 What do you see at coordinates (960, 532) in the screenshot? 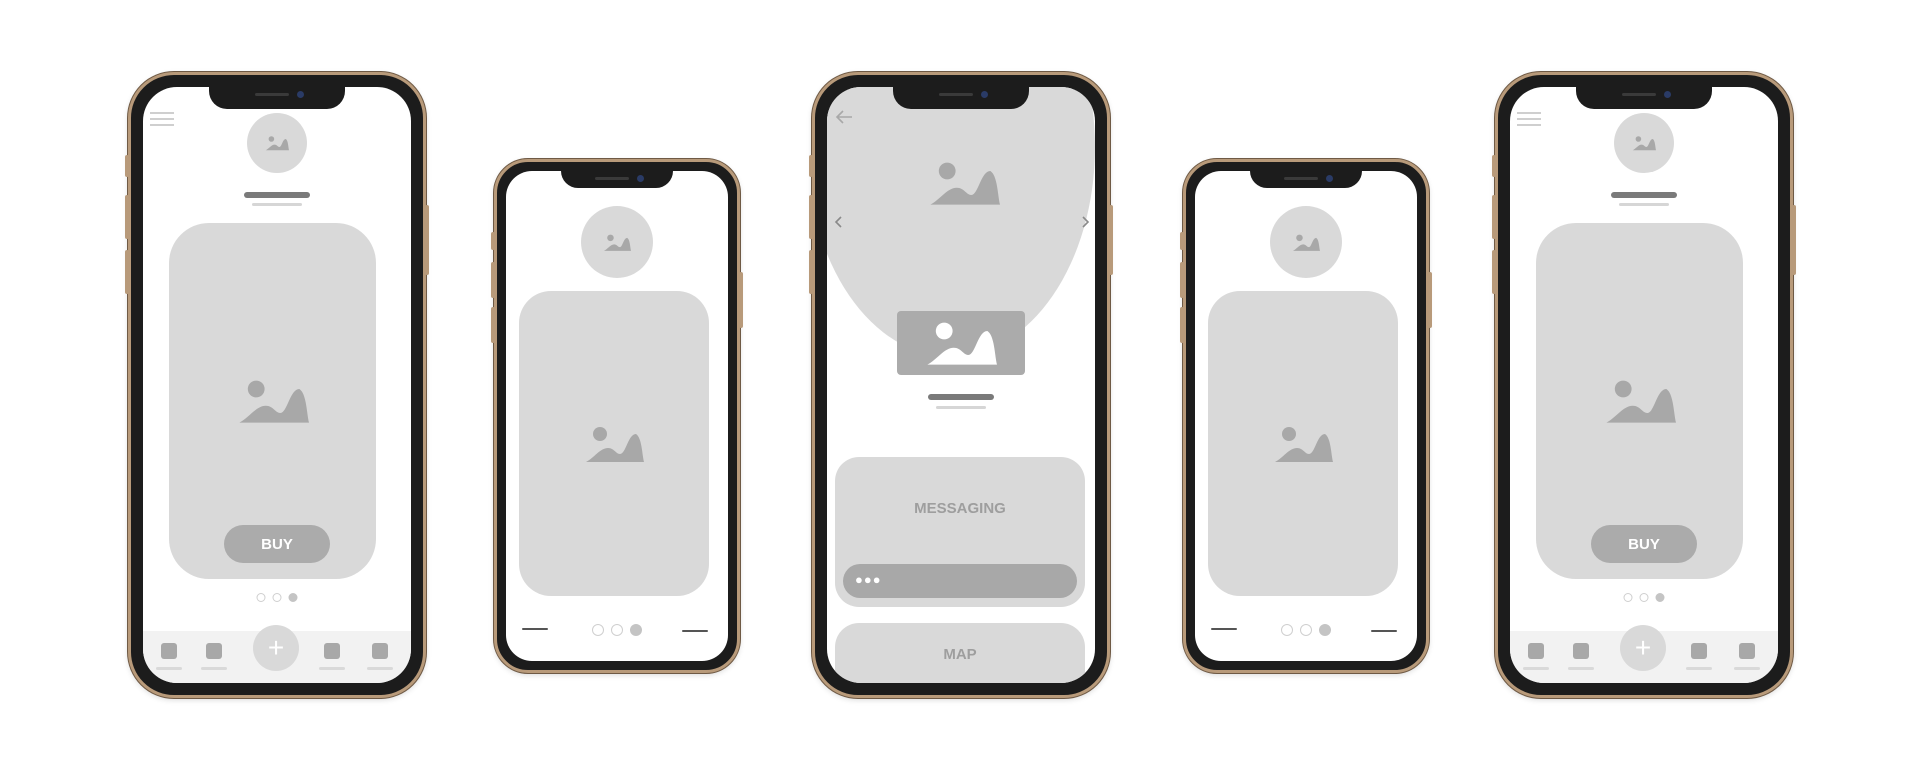
I see `messaging-card: MESSAGING ●●●` at bounding box center [960, 532].